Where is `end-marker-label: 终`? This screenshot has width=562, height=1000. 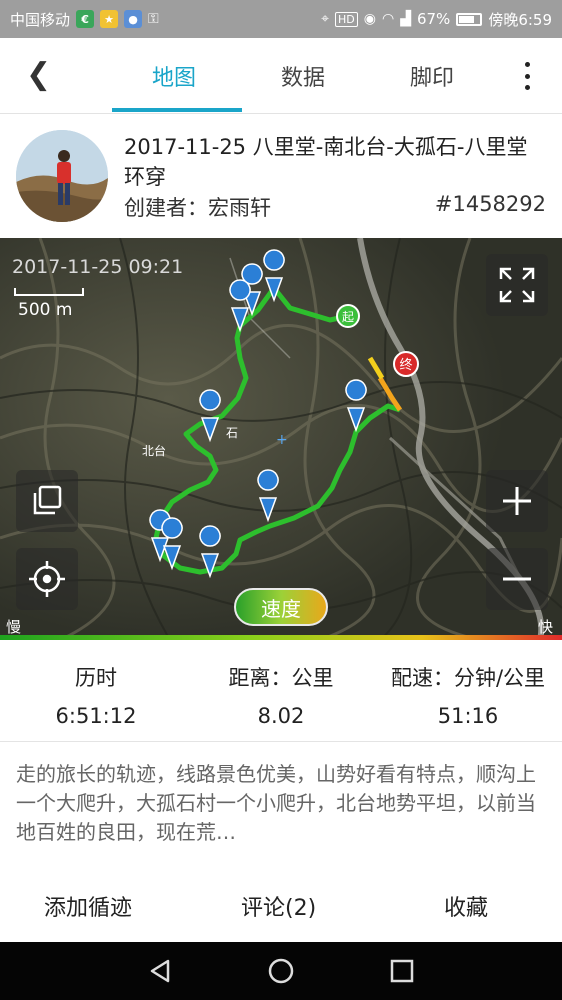
end-marker-label: 终 is located at coordinates (405, 365).